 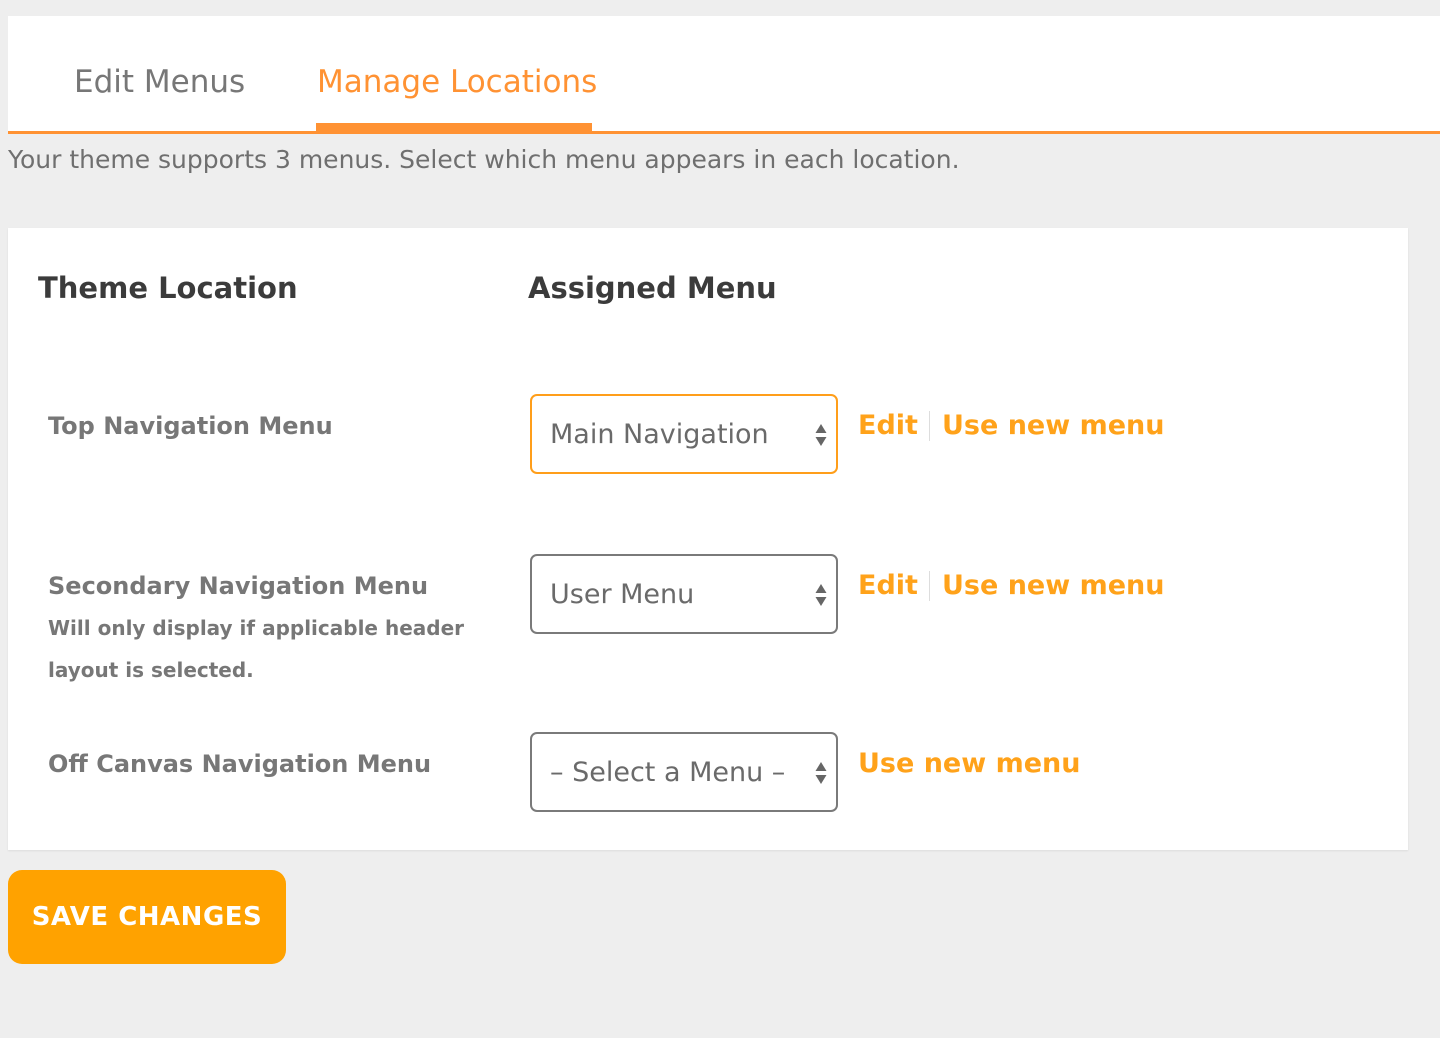 What do you see at coordinates (724, 75) in the screenshot?
I see `tab-bar: Edit Menus Manage Locations` at bounding box center [724, 75].